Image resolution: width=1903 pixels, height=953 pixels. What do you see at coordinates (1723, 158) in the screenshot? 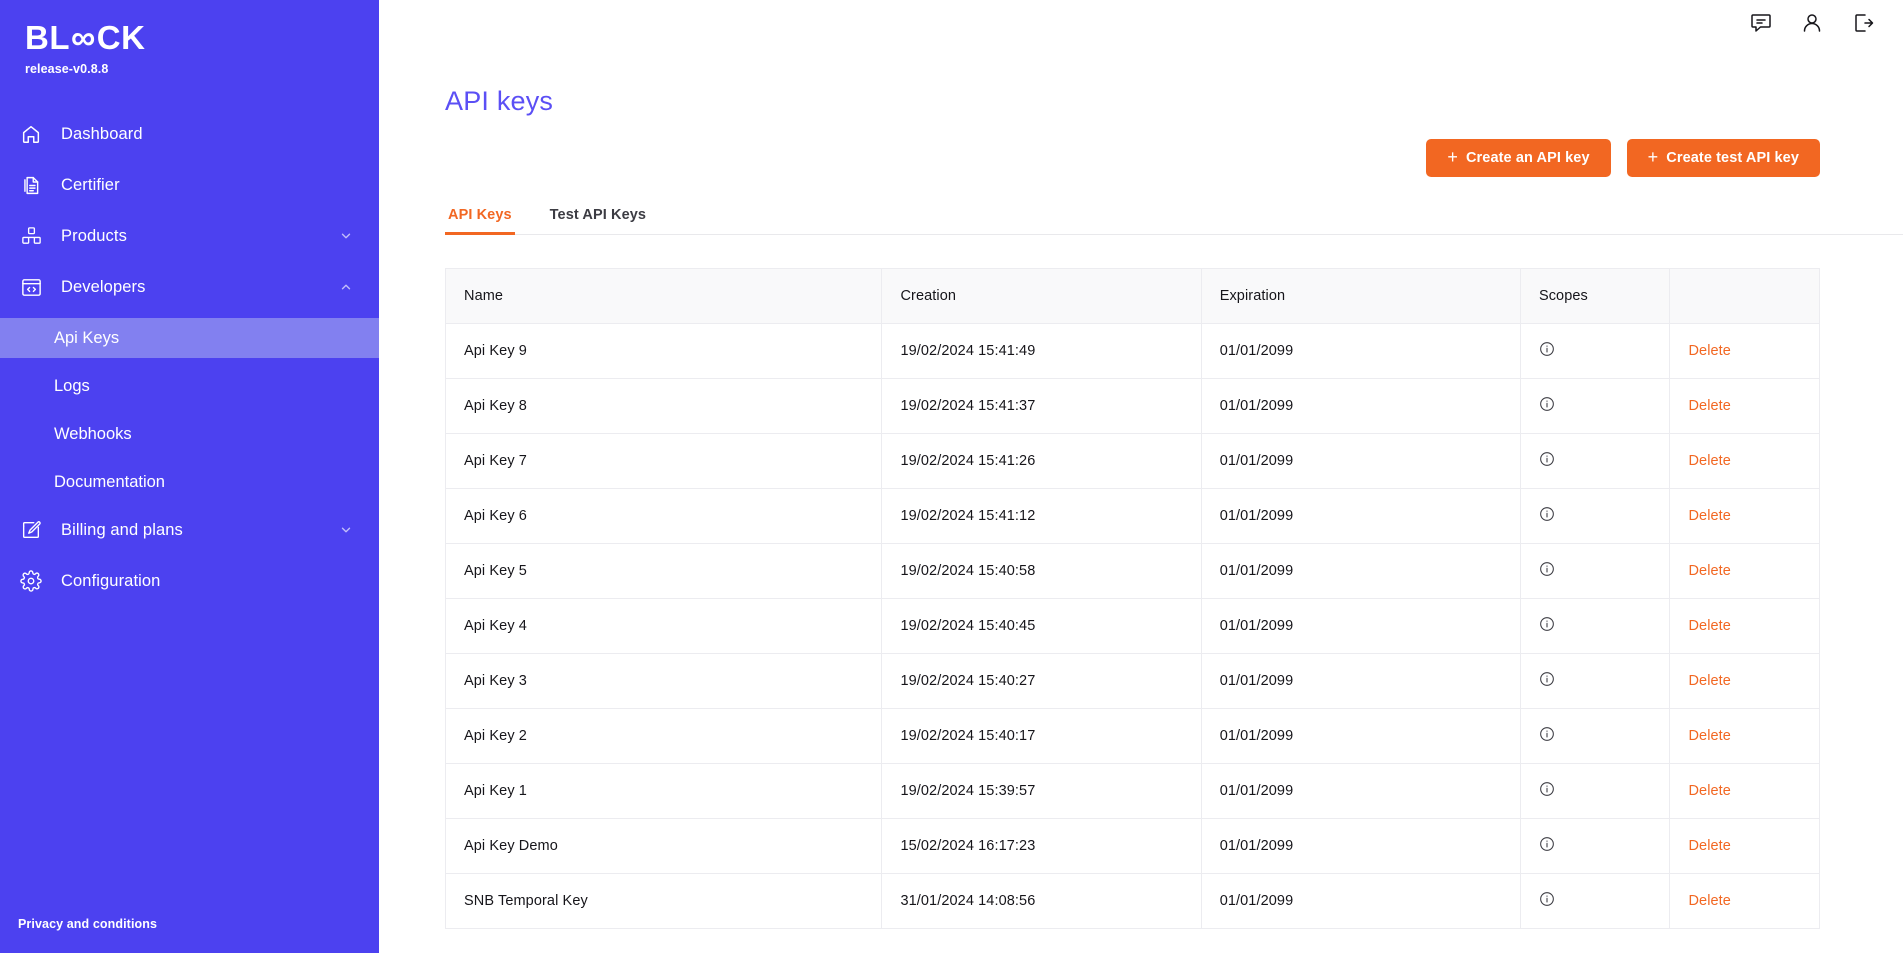
I see `create-test-api-key-button: + Create test API key` at bounding box center [1723, 158].